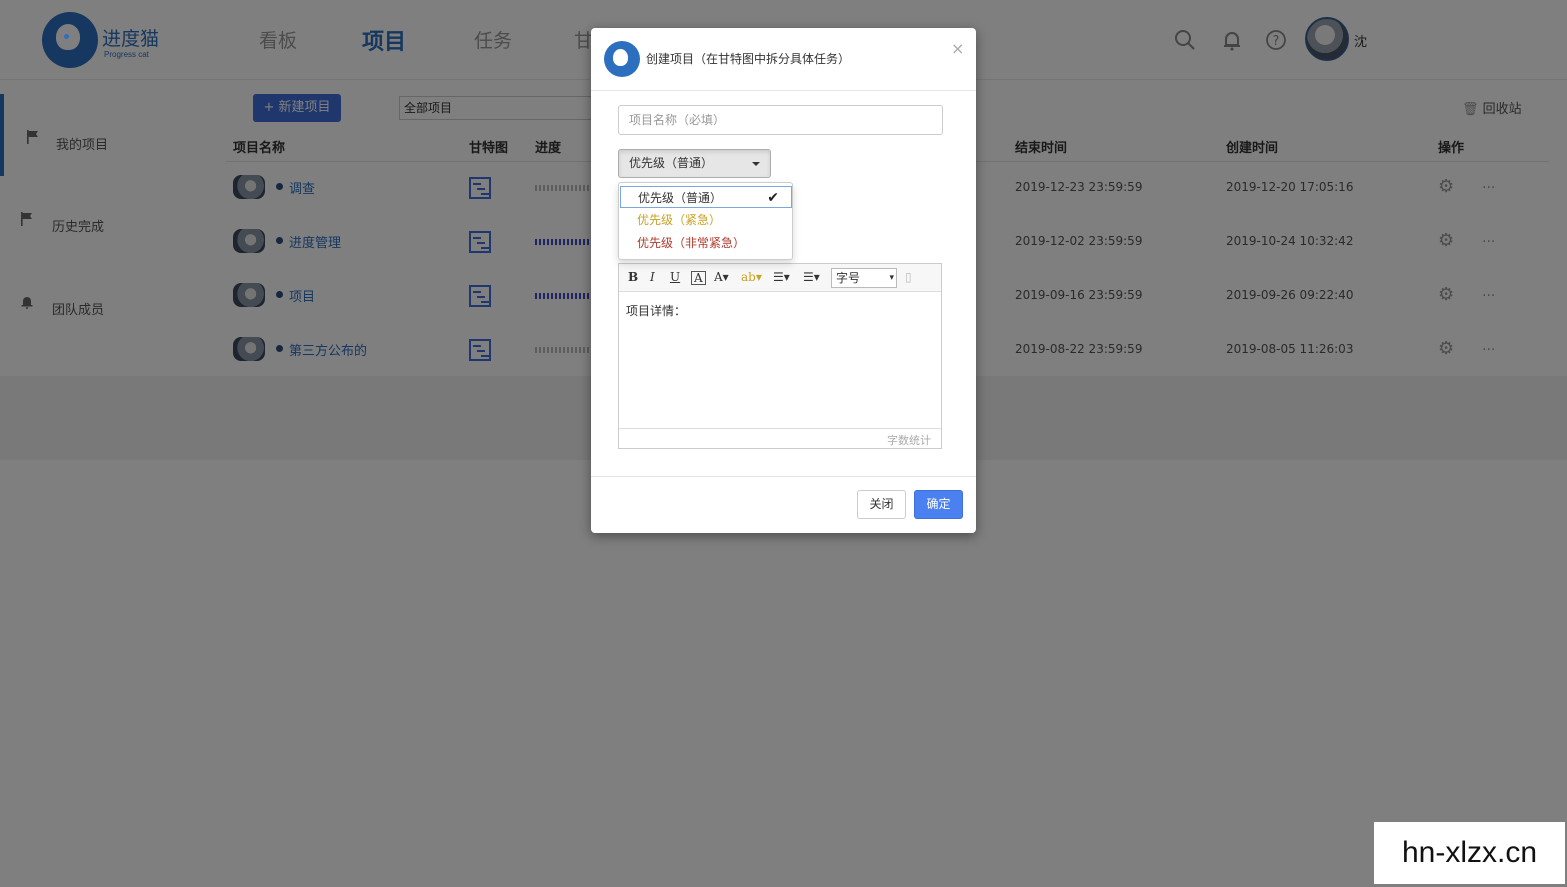 This screenshot has height=887, width=1567. I want to click on word-count-label: 字数统计, so click(909, 440).